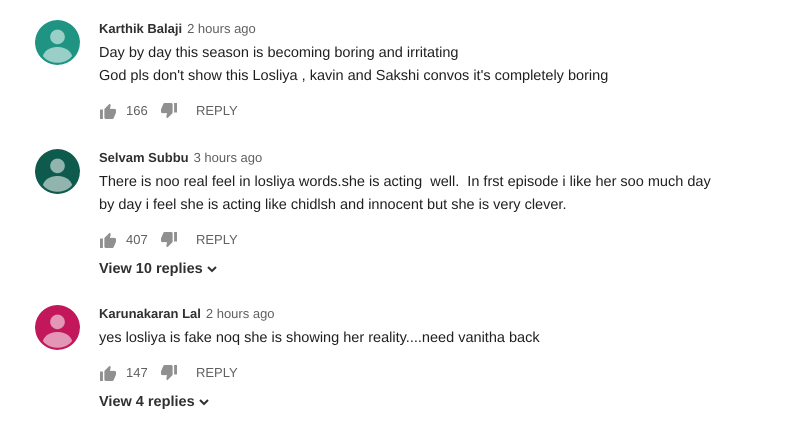 This screenshot has height=428, width=800. What do you see at coordinates (144, 158) in the screenshot?
I see `author-name: Selvam Subbu` at bounding box center [144, 158].